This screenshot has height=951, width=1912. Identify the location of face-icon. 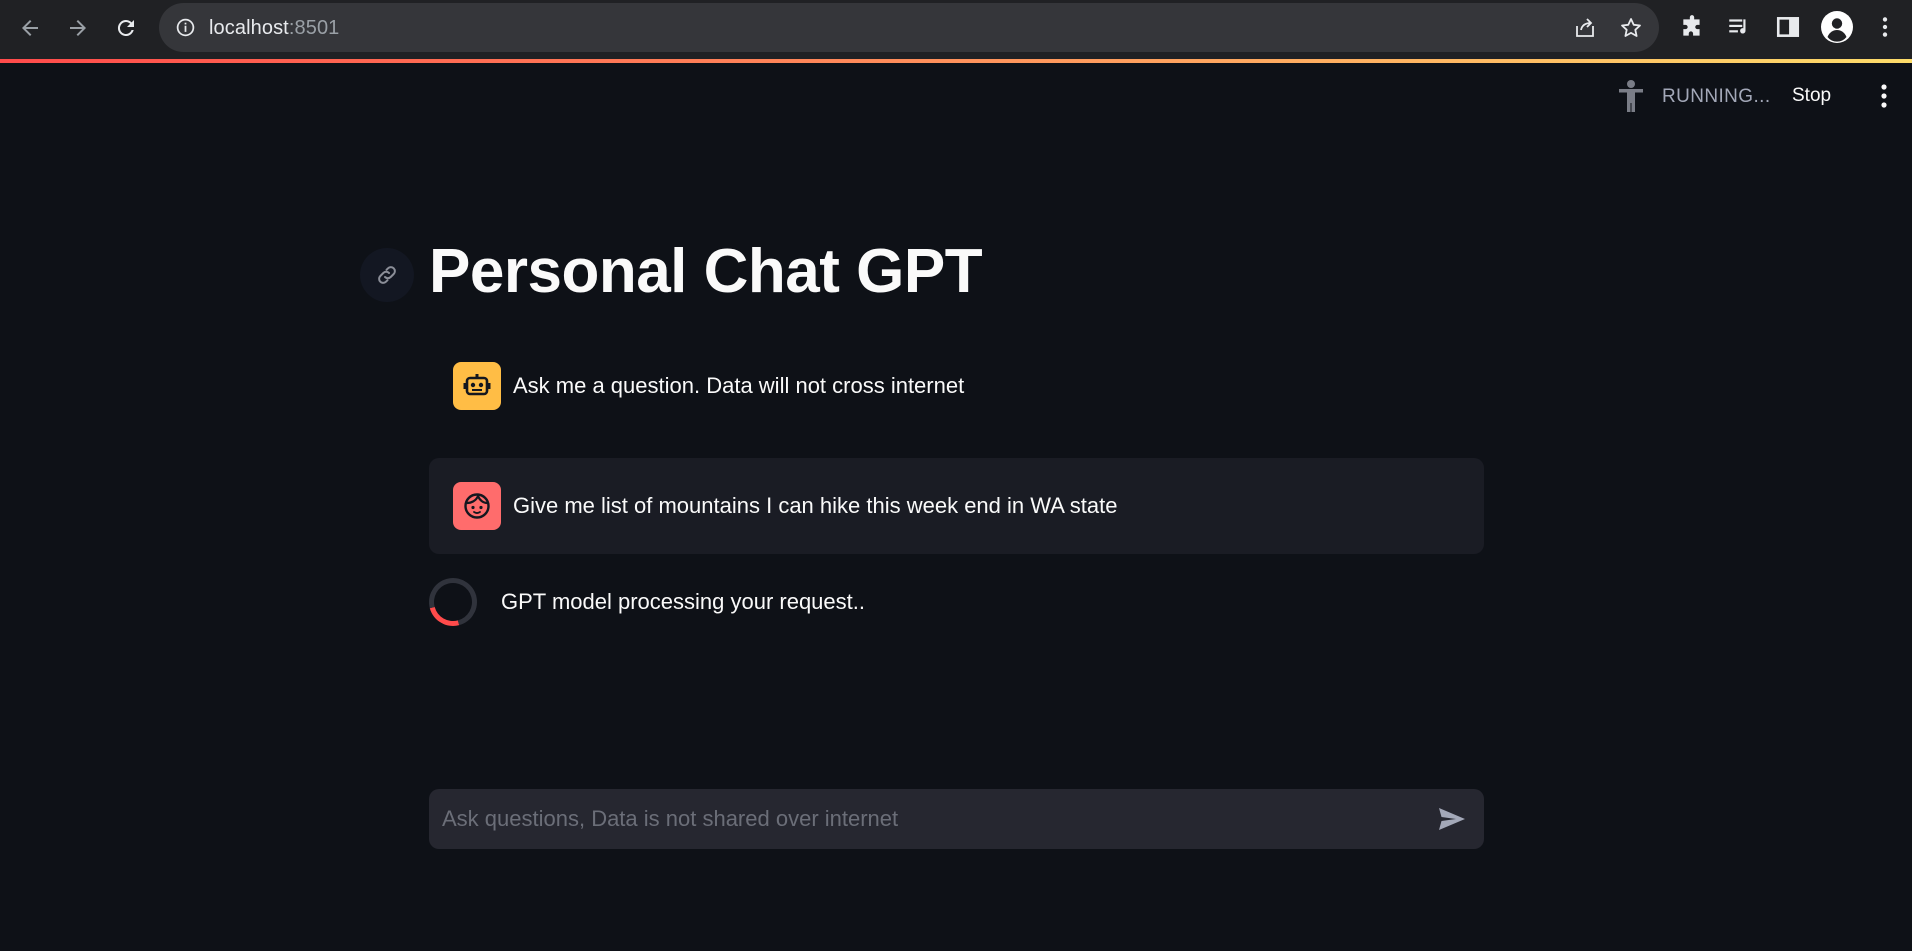
(477, 505).